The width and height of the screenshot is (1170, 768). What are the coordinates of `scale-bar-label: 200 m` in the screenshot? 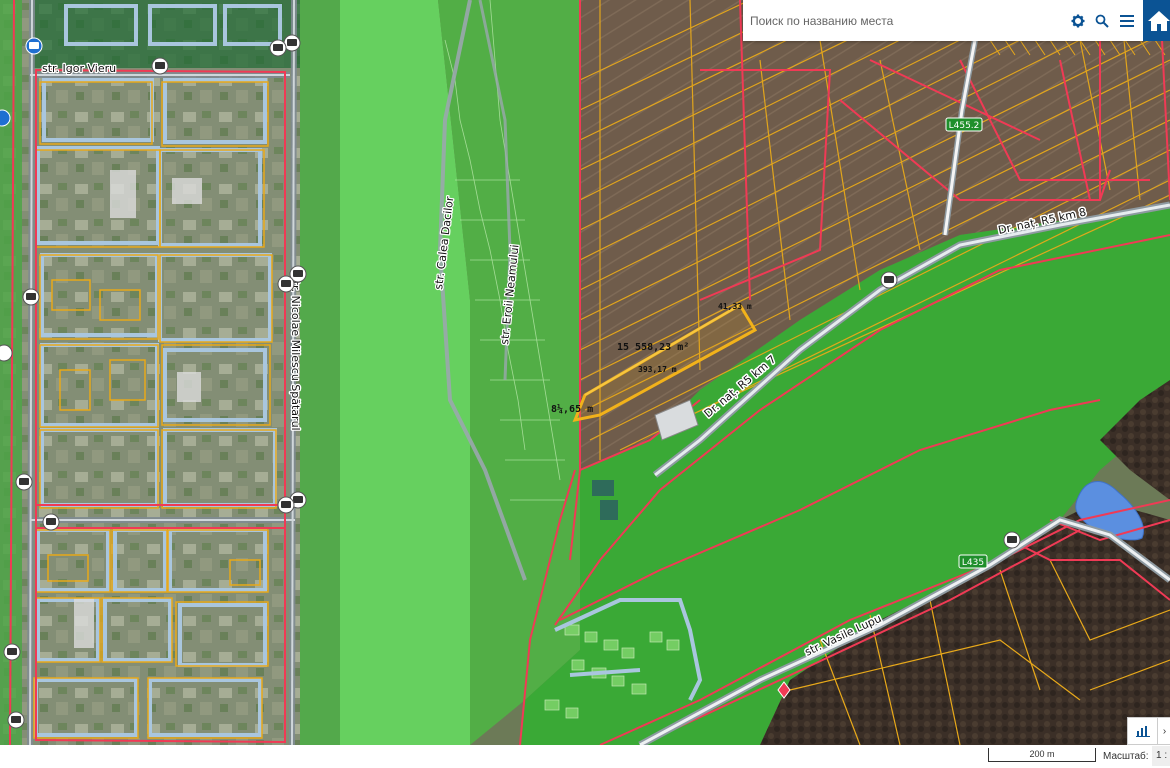 It's located at (1042, 754).